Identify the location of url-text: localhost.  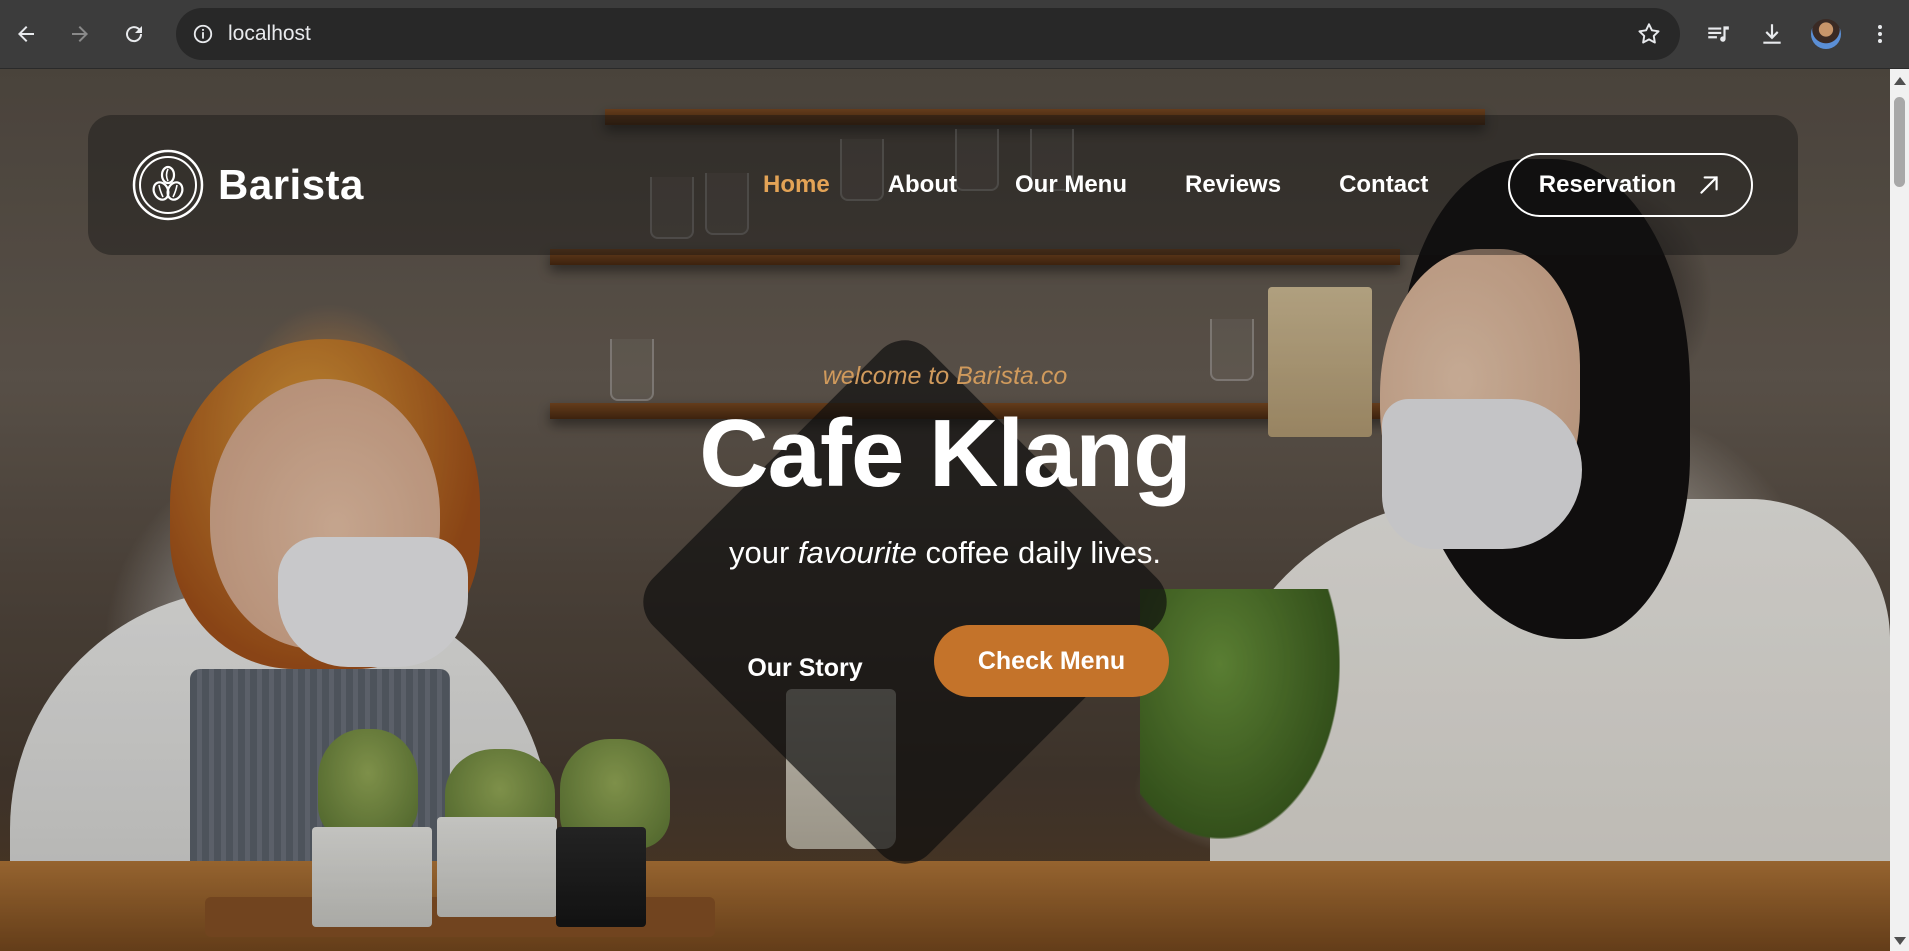
(269, 34).